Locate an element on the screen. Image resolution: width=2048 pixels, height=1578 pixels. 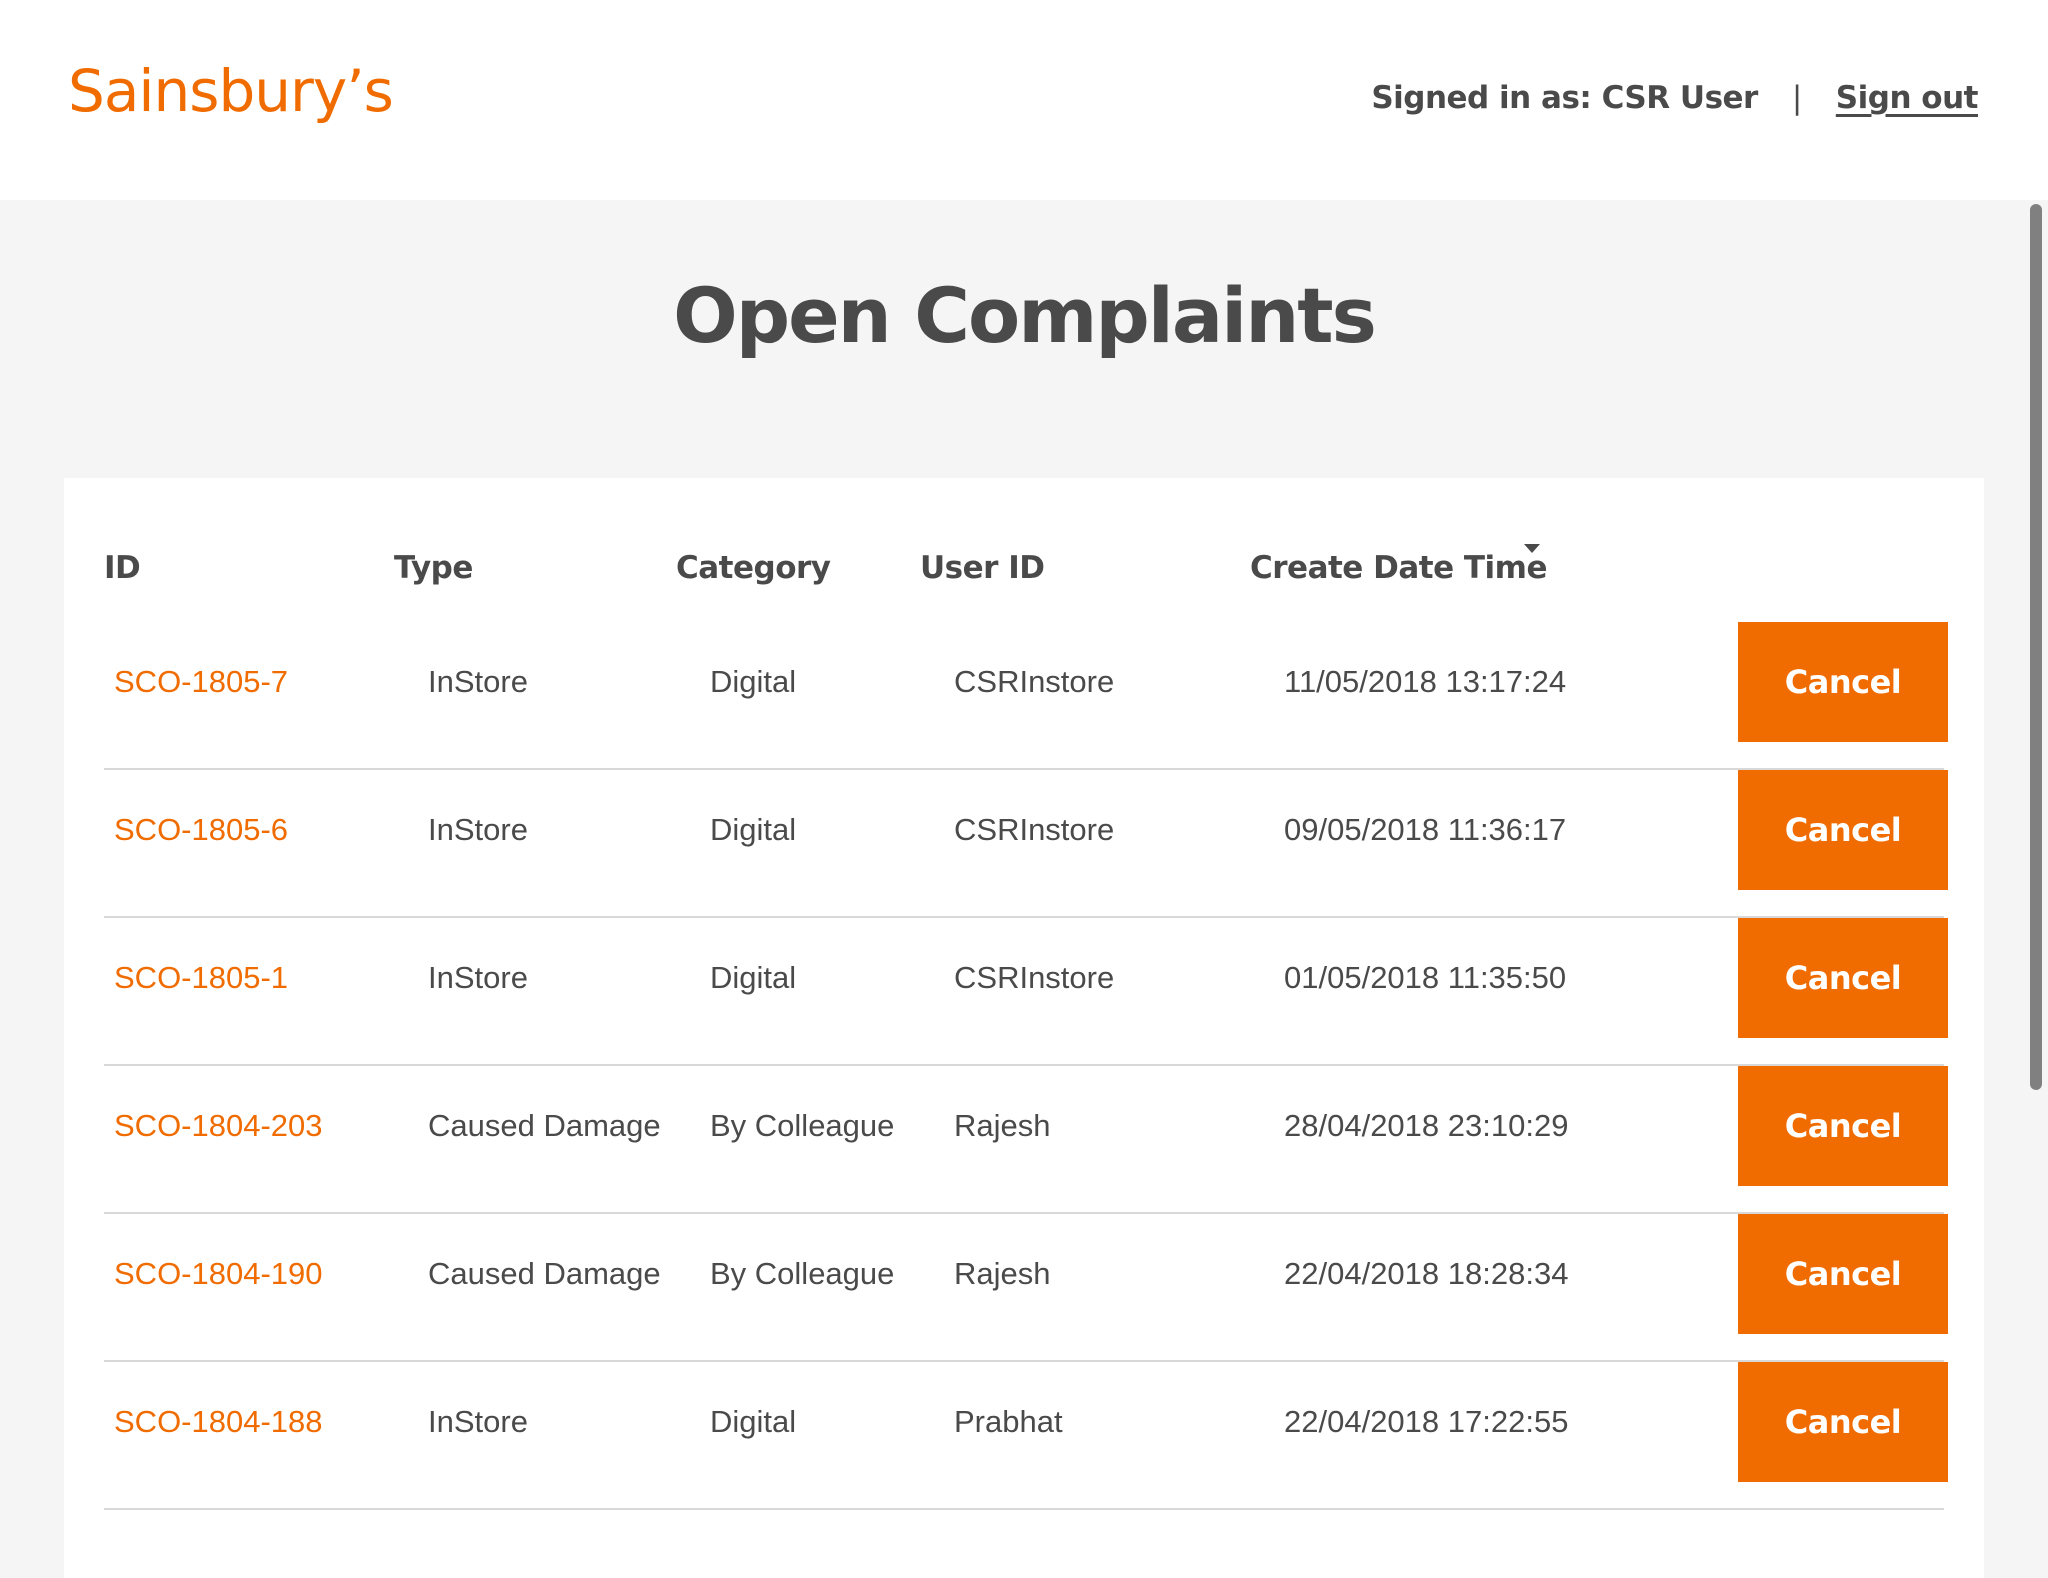
signed-in-label: Signed in as: CSR User is located at coordinates (1564, 98).